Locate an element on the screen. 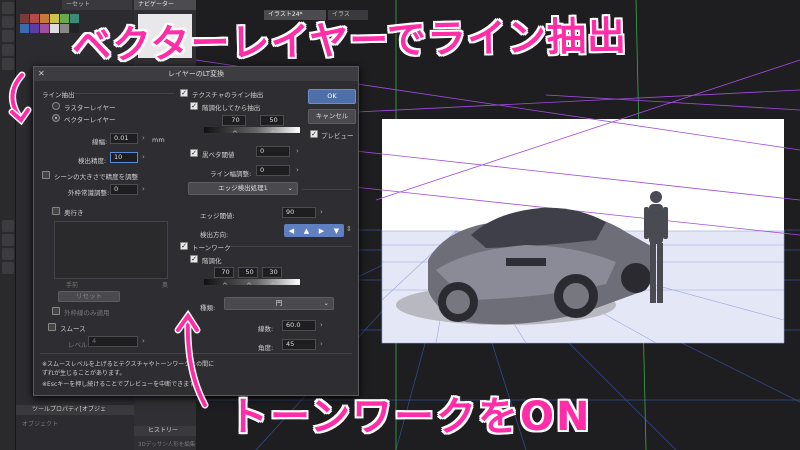  footer-annotation: トーンワークをON is located at coordinates (410, 417).